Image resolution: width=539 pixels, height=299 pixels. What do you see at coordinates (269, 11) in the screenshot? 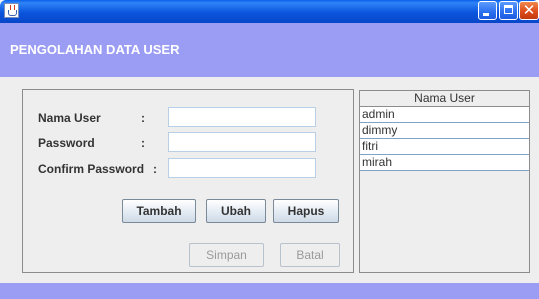
I see `title-bar: ✕` at bounding box center [269, 11].